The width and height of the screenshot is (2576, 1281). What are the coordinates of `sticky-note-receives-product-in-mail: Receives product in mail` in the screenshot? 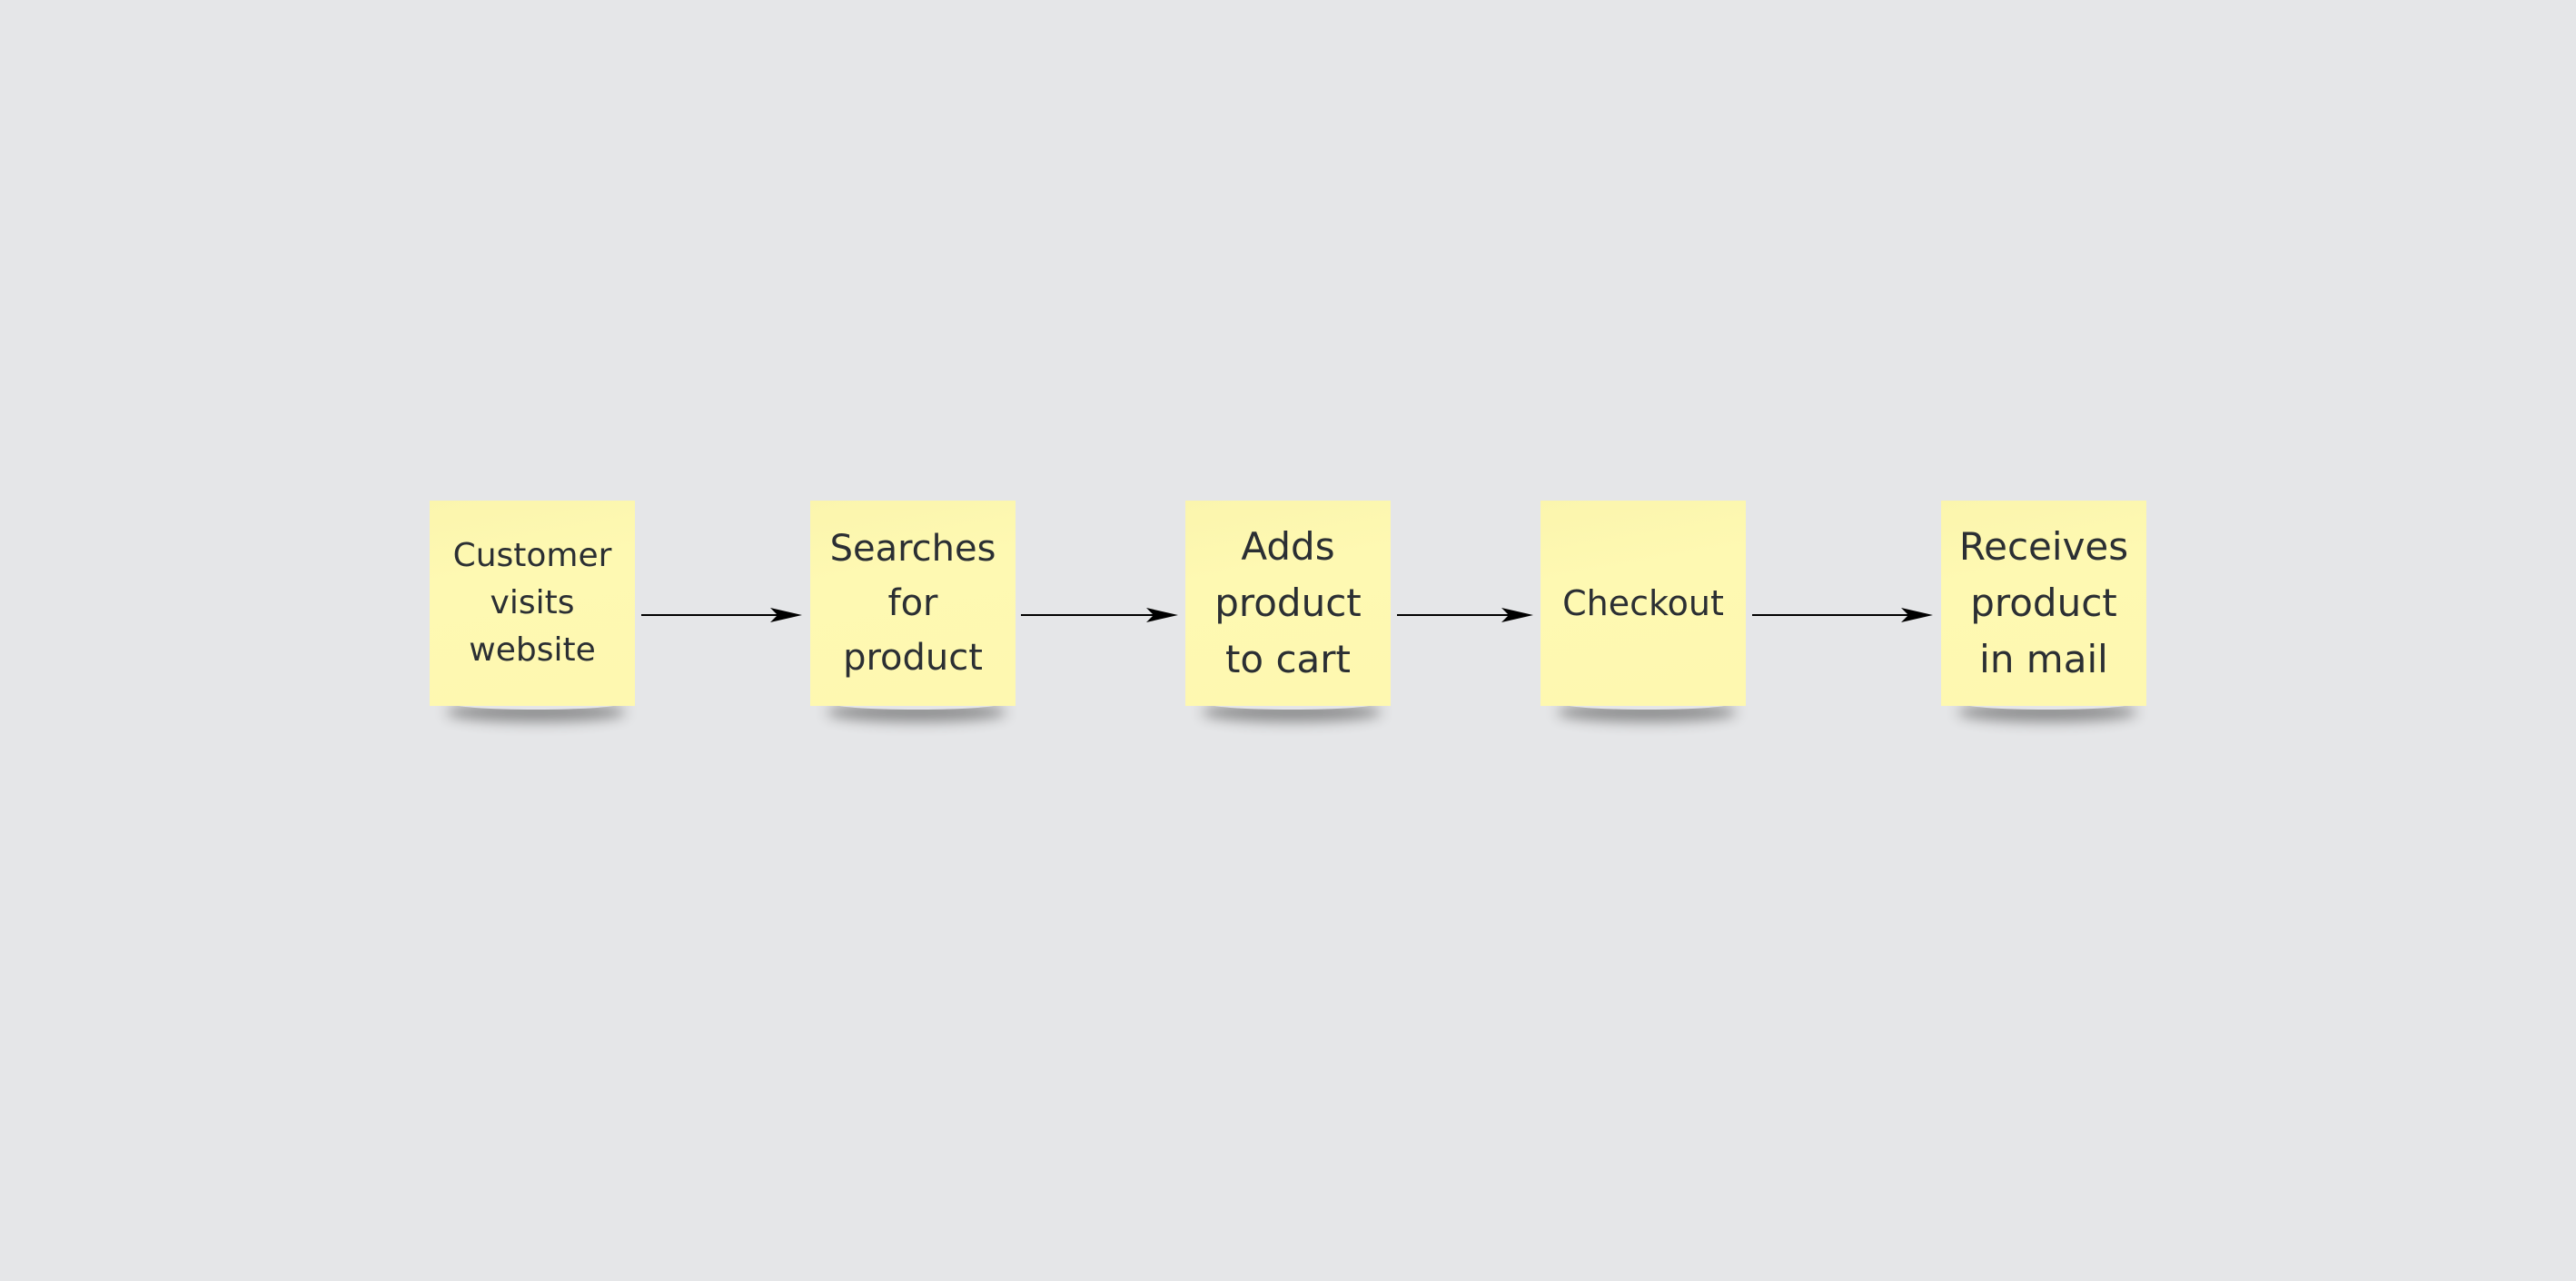 It's located at (2043, 603).